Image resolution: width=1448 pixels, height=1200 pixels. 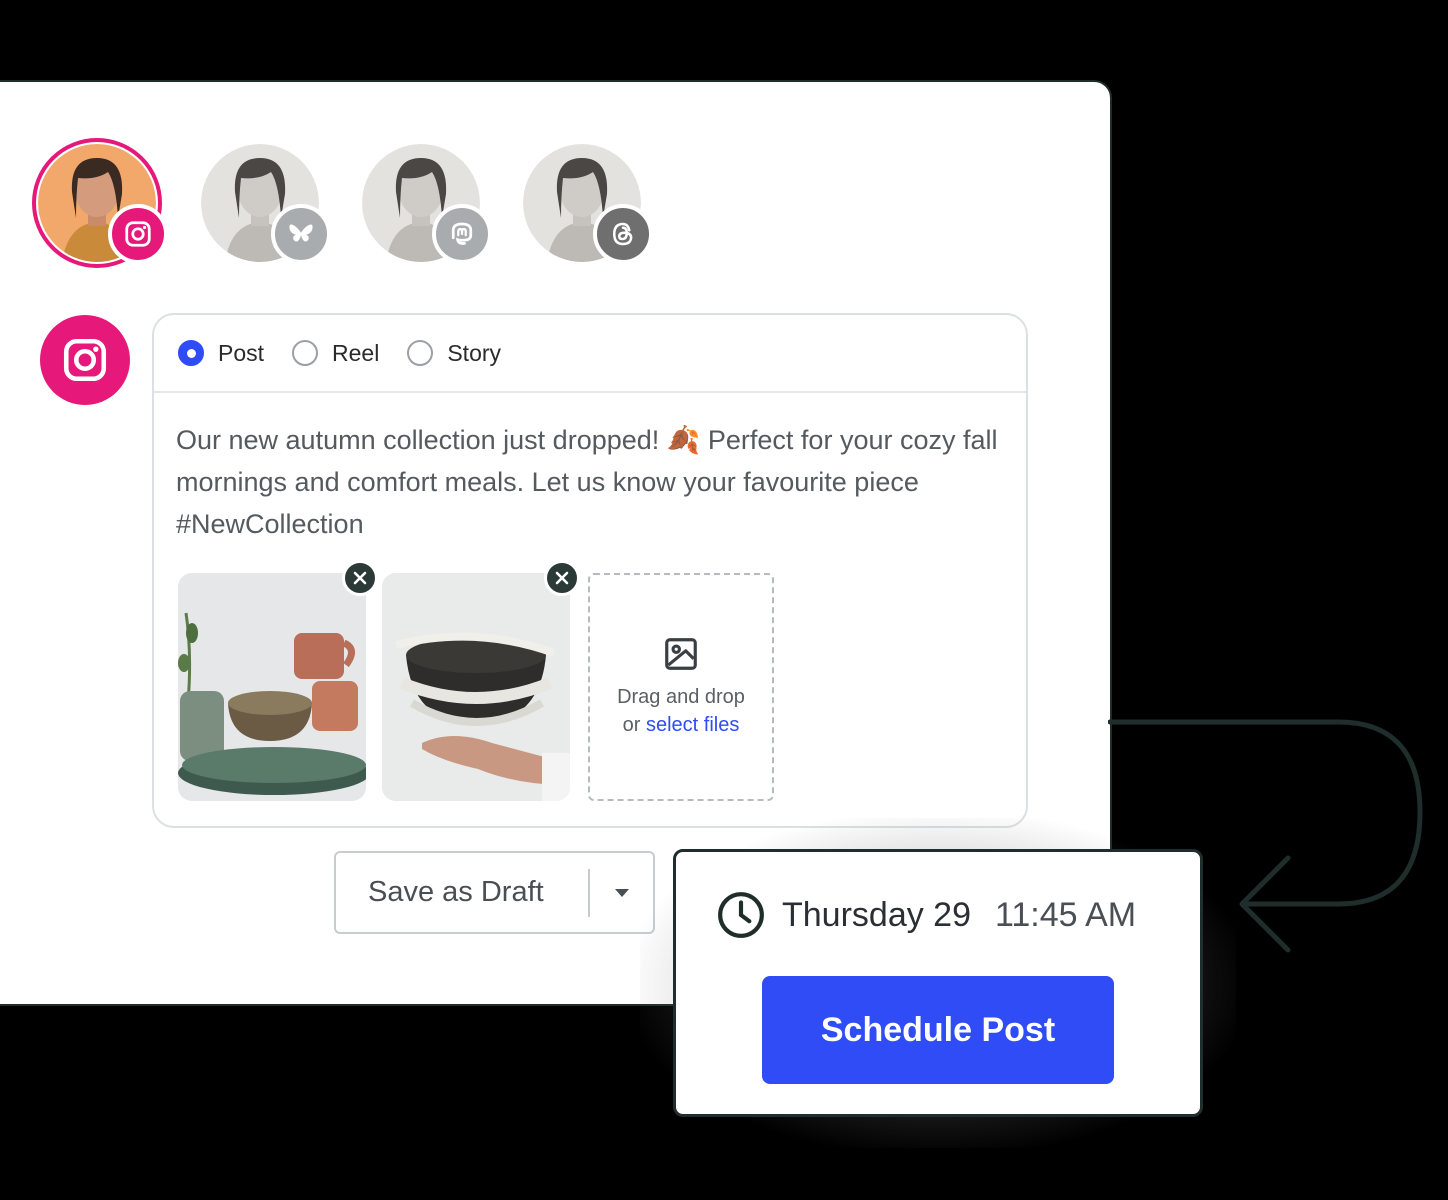 I want to click on bluesky-badge, so click(x=301, y=234).